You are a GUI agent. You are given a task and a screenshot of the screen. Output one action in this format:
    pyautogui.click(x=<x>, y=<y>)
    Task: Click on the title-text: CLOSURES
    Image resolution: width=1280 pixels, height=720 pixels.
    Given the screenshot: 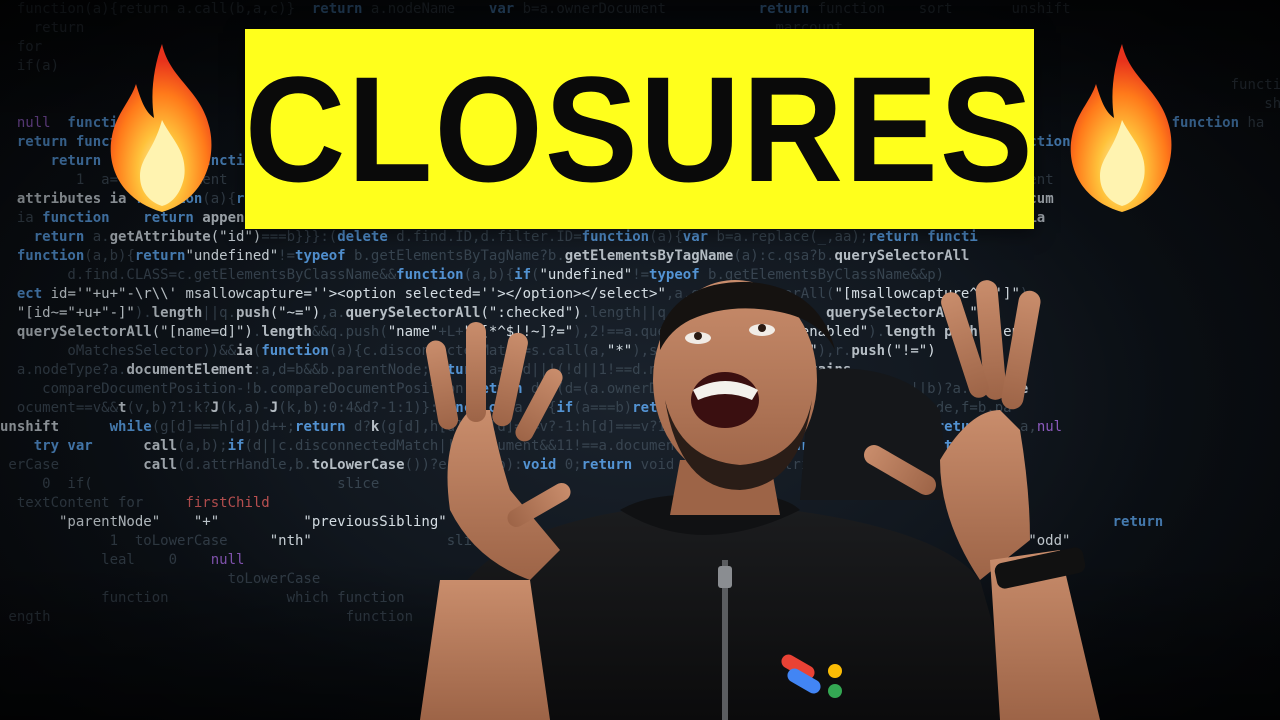 What is the action you would take?
    pyautogui.click(x=639, y=129)
    